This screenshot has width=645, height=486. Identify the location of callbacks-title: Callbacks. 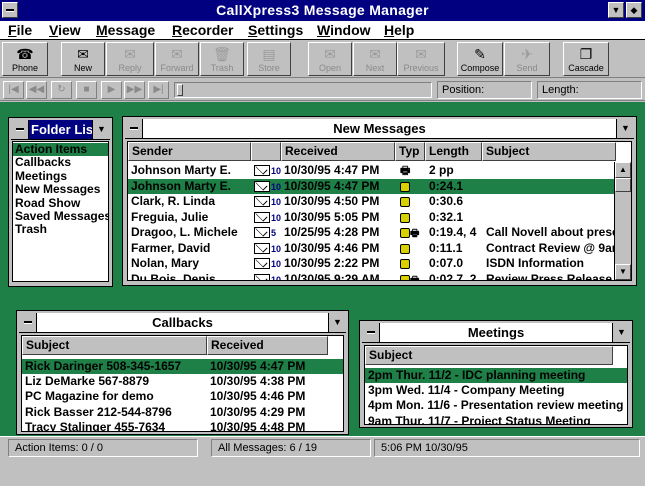
(182, 323).